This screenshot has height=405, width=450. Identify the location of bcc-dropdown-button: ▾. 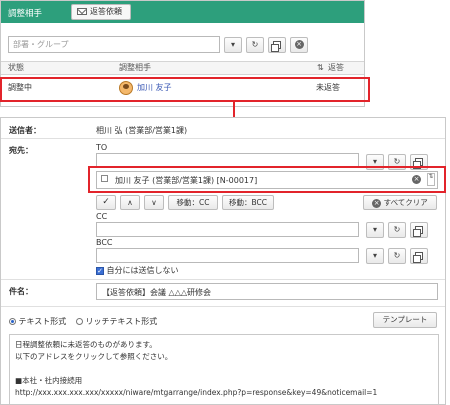
(375, 256).